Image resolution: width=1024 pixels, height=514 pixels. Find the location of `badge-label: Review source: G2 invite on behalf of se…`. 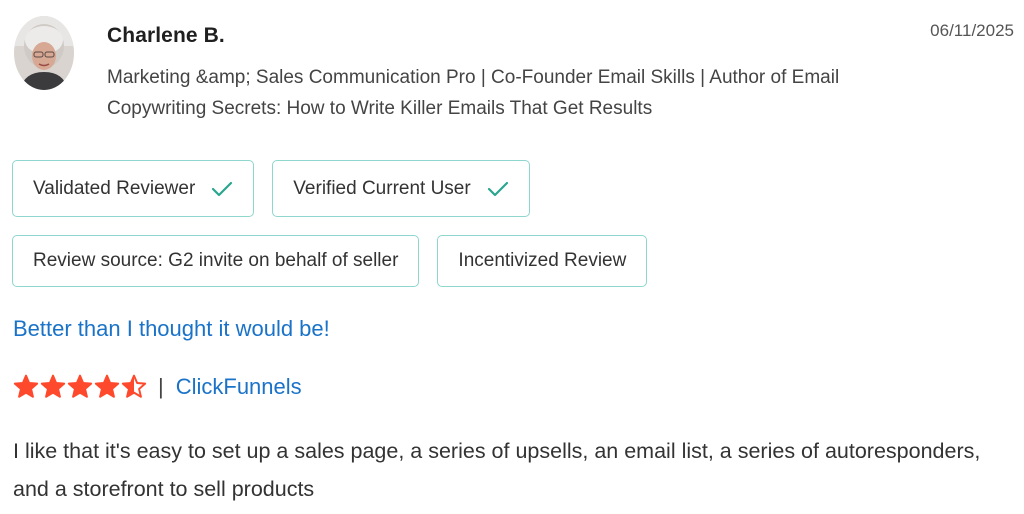

badge-label: Review source: G2 invite on behalf of se… is located at coordinates (216, 260).